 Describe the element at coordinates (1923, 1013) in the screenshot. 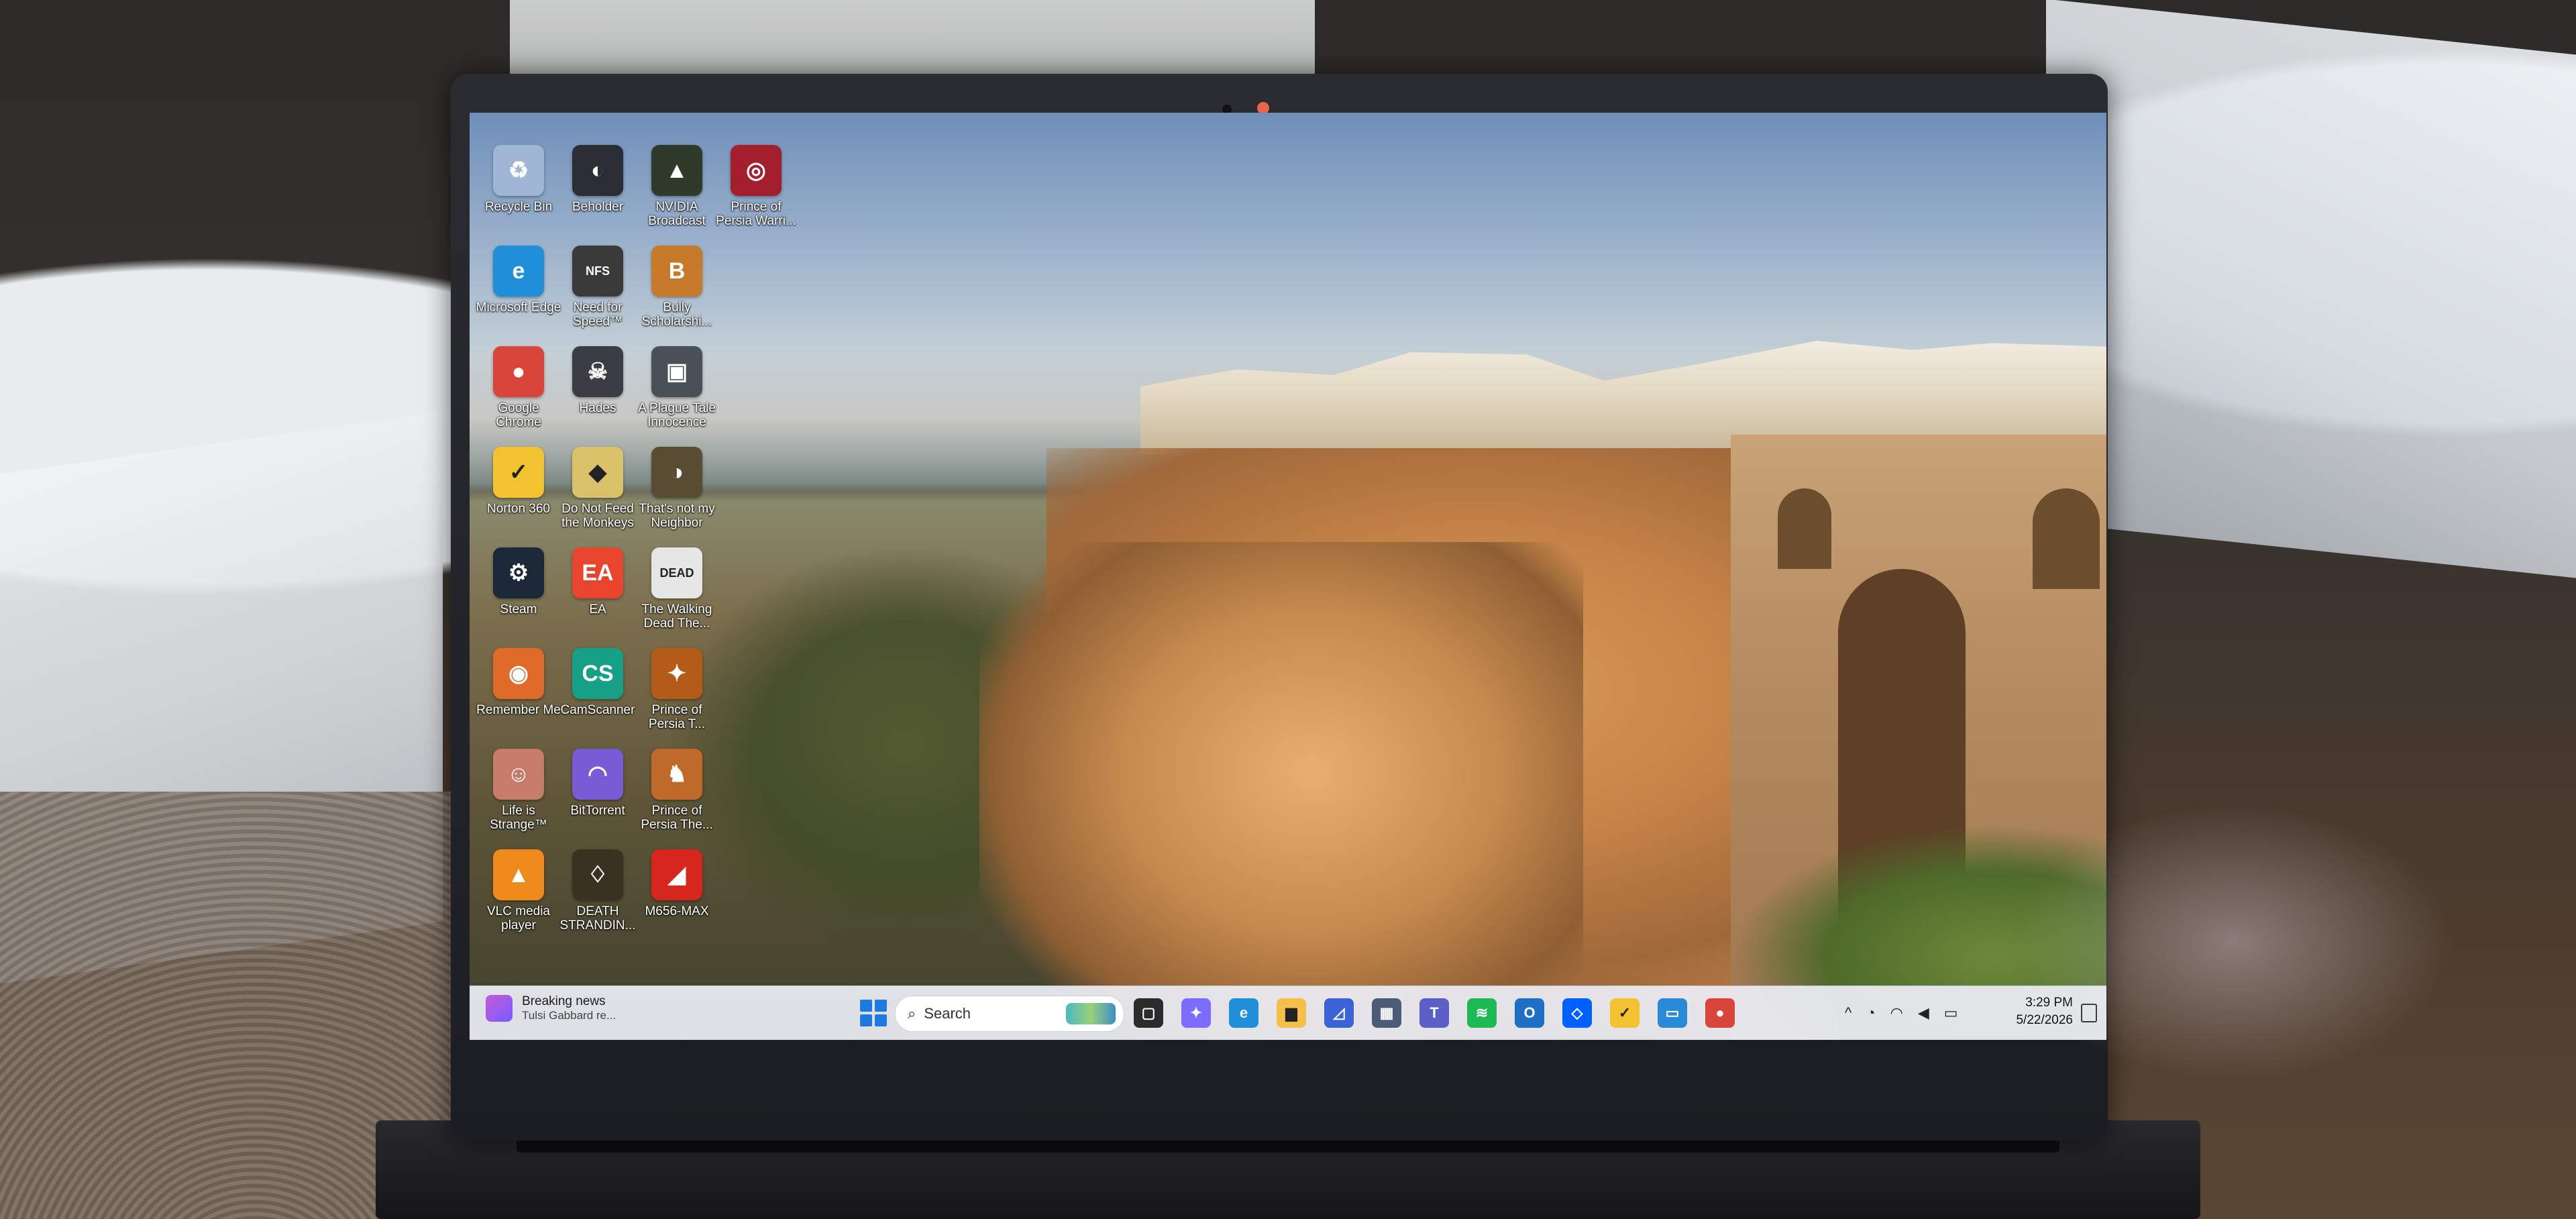

I see `volume-icon: ◀` at that location.